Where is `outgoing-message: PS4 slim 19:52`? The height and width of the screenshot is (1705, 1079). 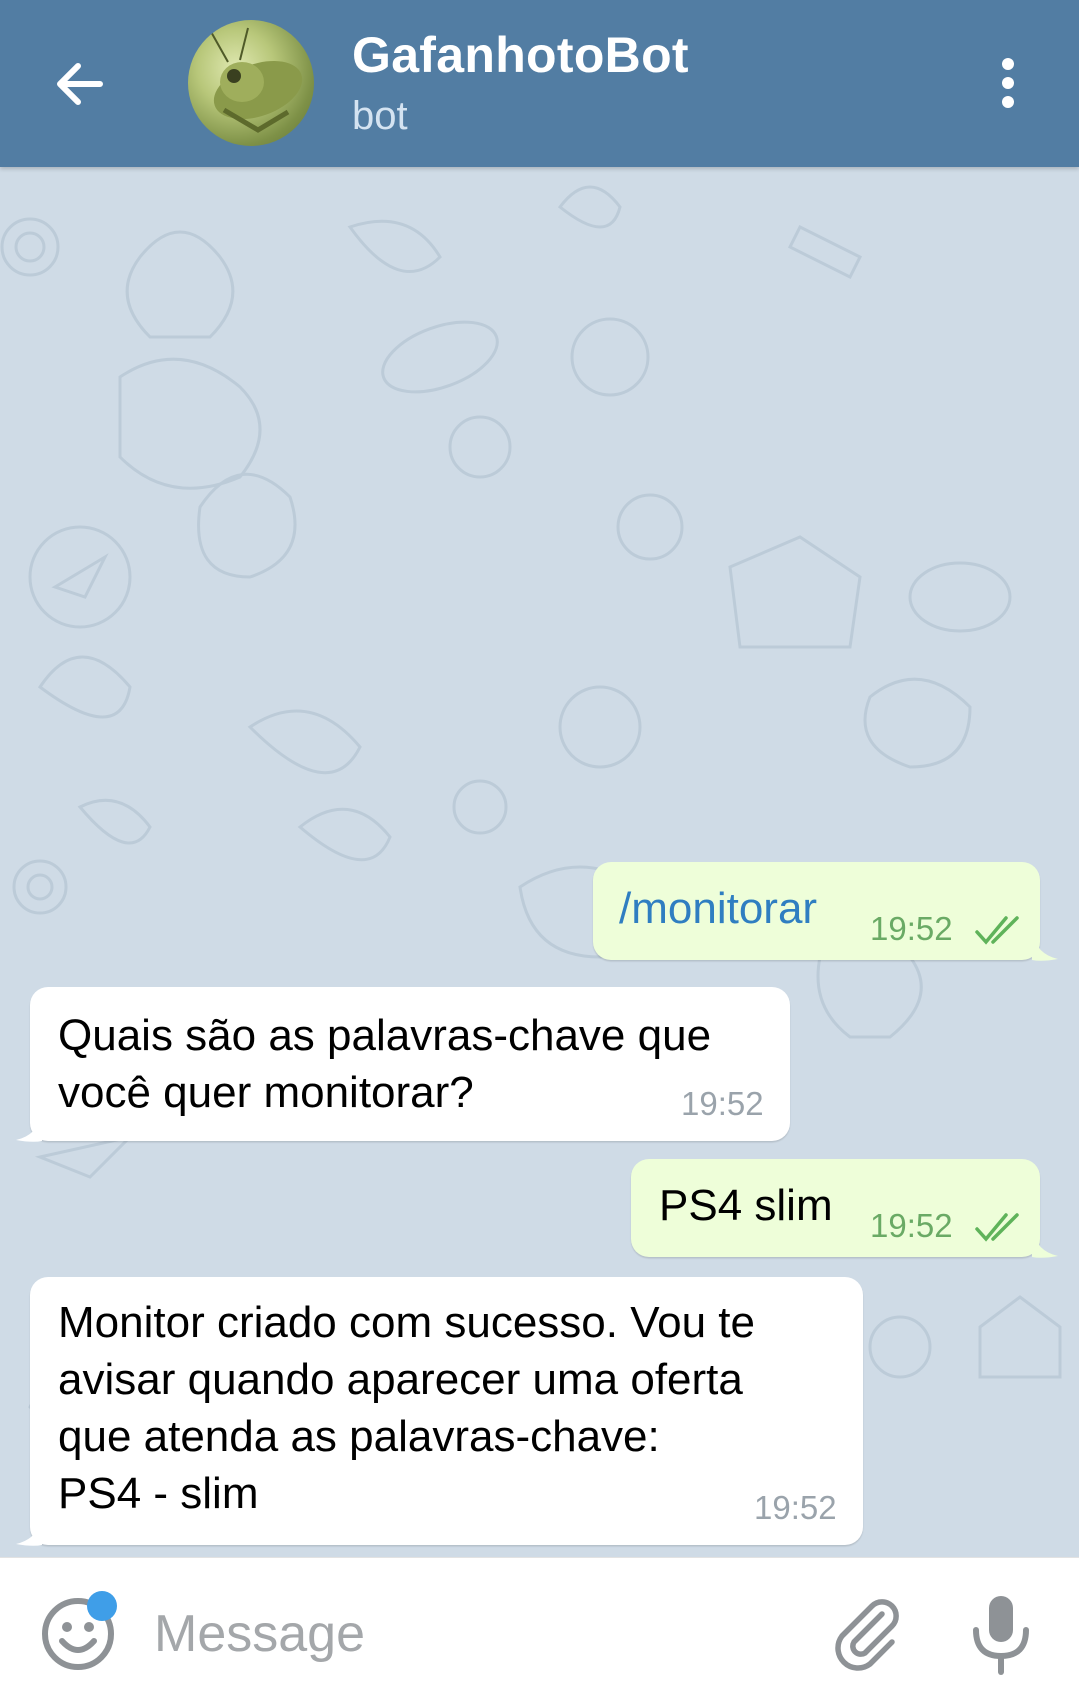
outgoing-message: PS4 slim 19:52 is located at coordinates (835, 1208).